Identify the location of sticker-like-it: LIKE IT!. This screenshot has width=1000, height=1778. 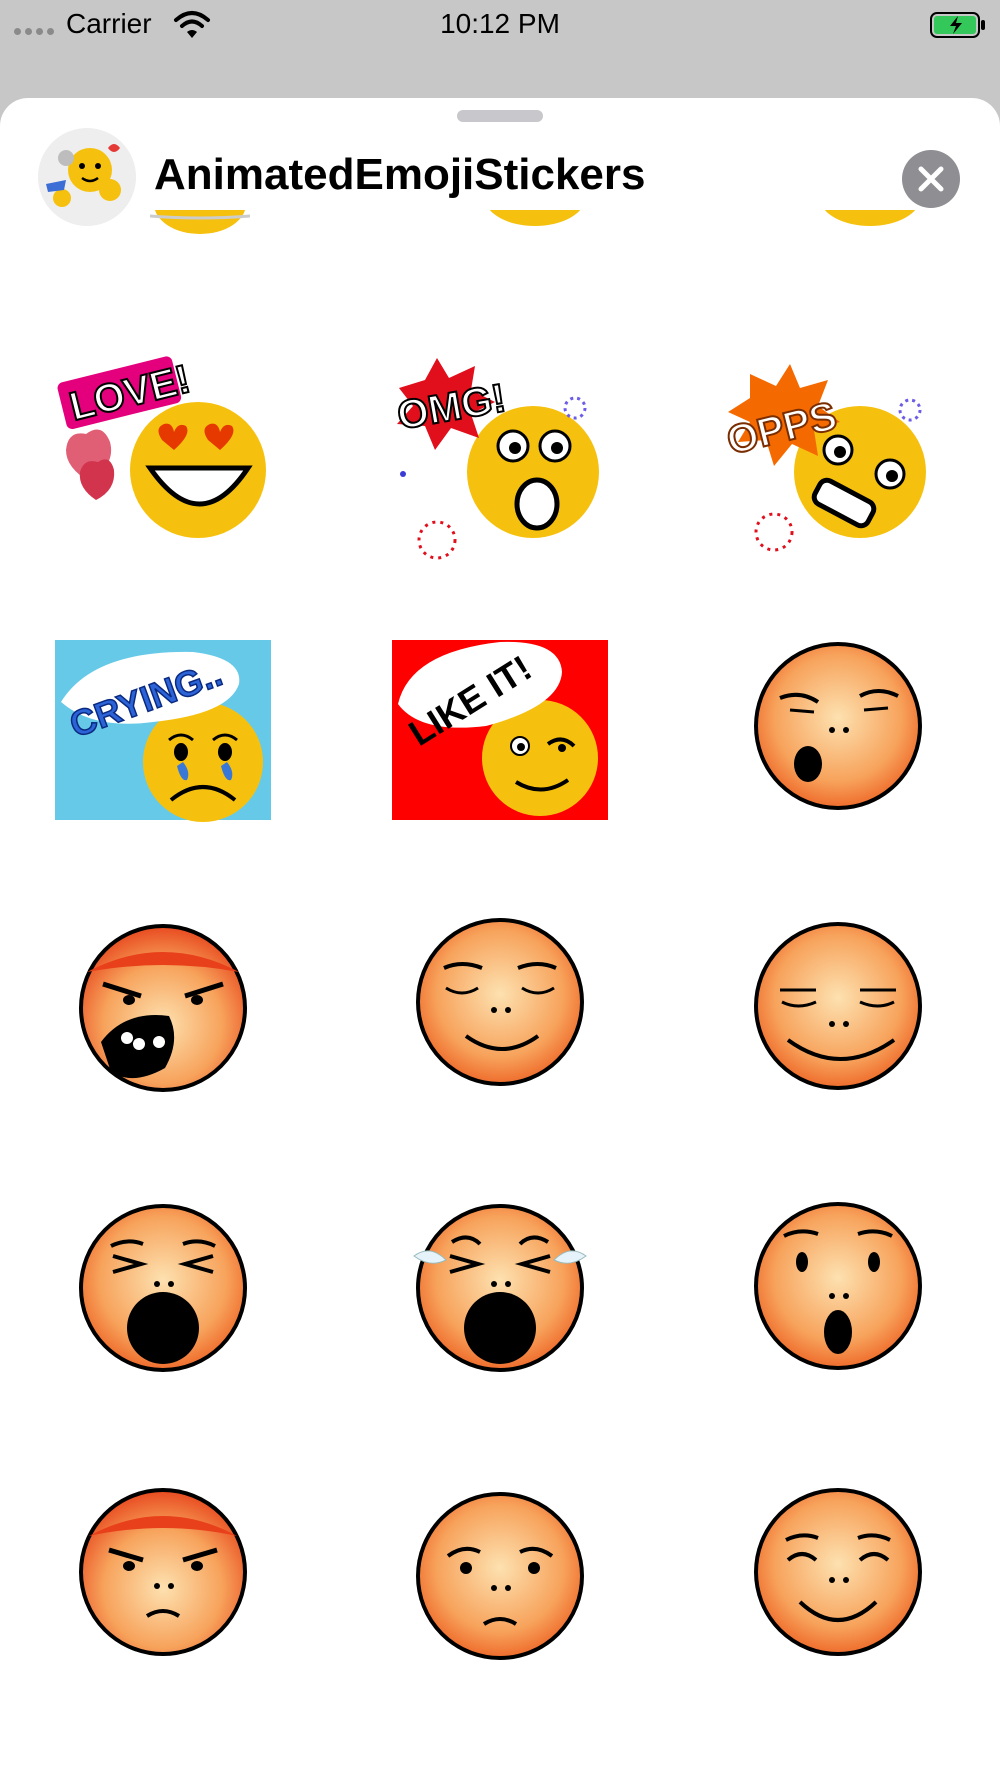
(500, 720).